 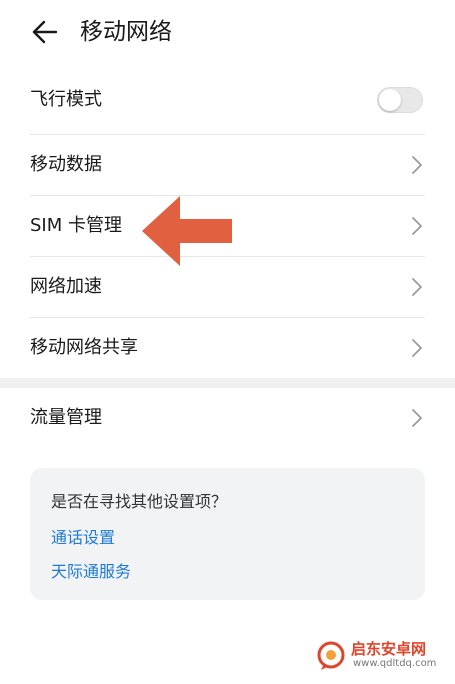 What do you see at coordinates (227, 383) in the screenshot?
I see `section-separator` at bounding box center [227, 383].